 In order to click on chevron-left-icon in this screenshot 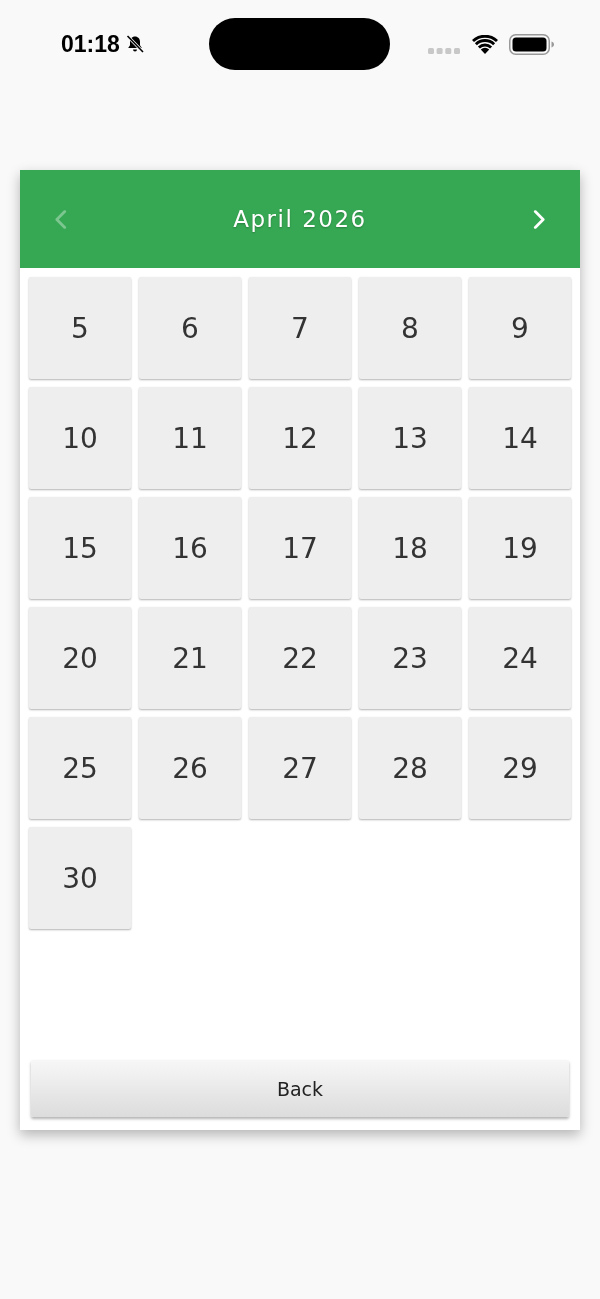, I will do `click(60, 219)`.